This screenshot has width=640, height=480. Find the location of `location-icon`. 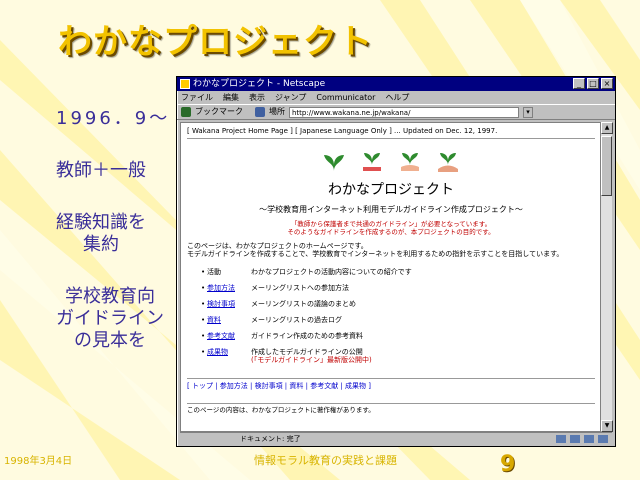

location-icon is located at coordinates (260, 112).